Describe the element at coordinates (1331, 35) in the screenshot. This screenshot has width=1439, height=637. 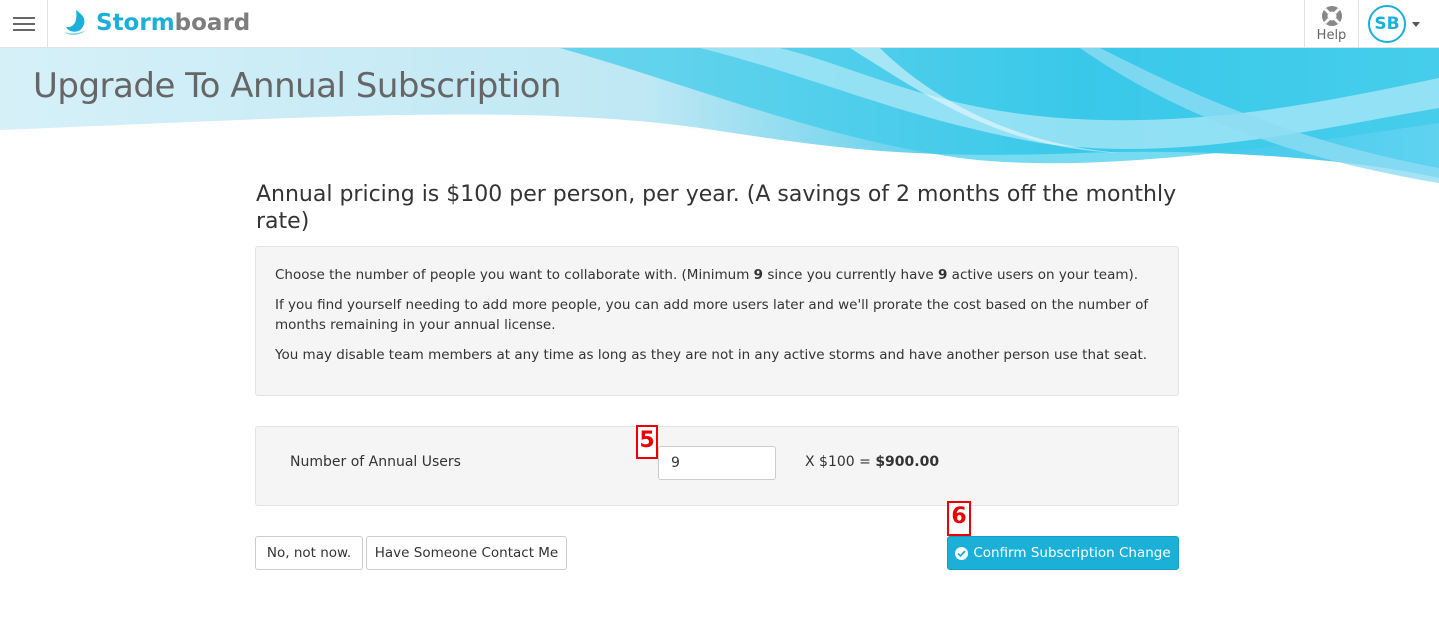
I see `help-label: Help` at that location.